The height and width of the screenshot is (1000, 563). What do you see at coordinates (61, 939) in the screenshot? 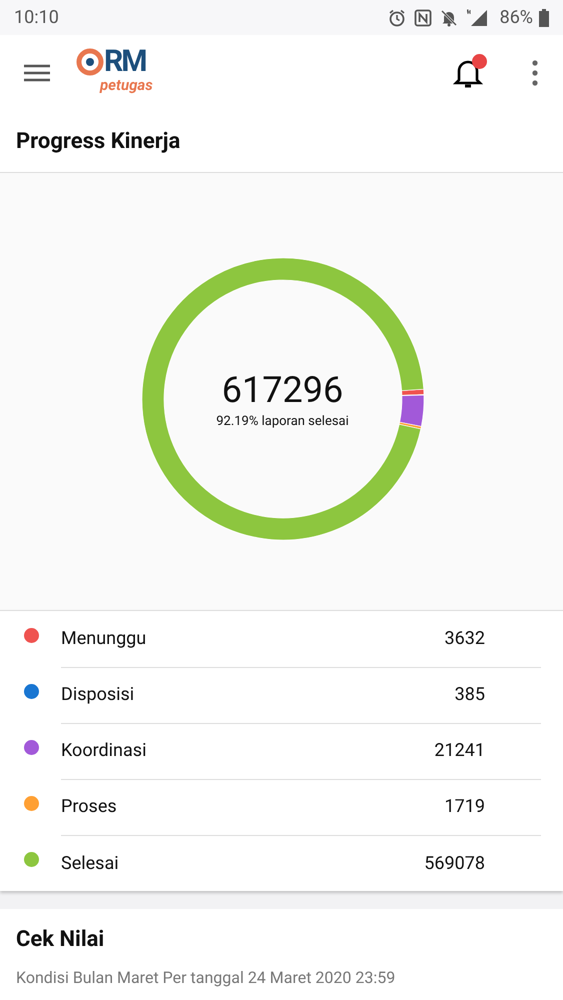
I see `card-title: Cek Nilai` at bounding box center [61, 939].